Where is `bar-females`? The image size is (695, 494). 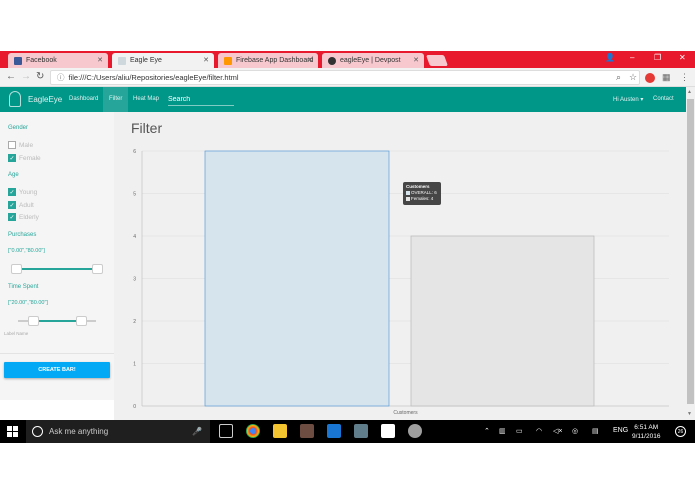
bar-females is located at coordinates (502, 321).